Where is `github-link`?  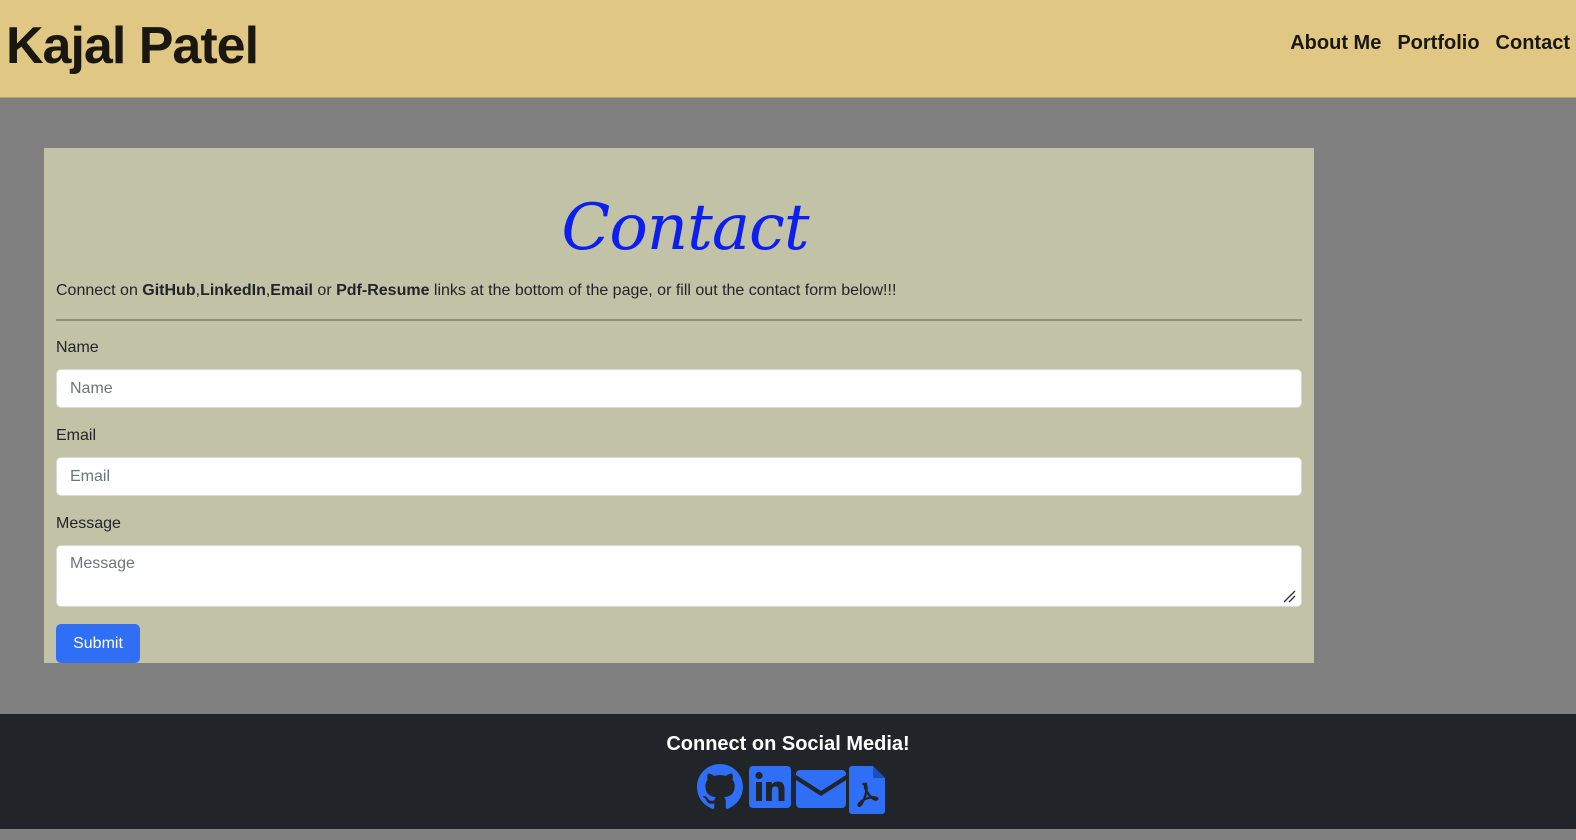
github-link is located at coordinates (720, 787).